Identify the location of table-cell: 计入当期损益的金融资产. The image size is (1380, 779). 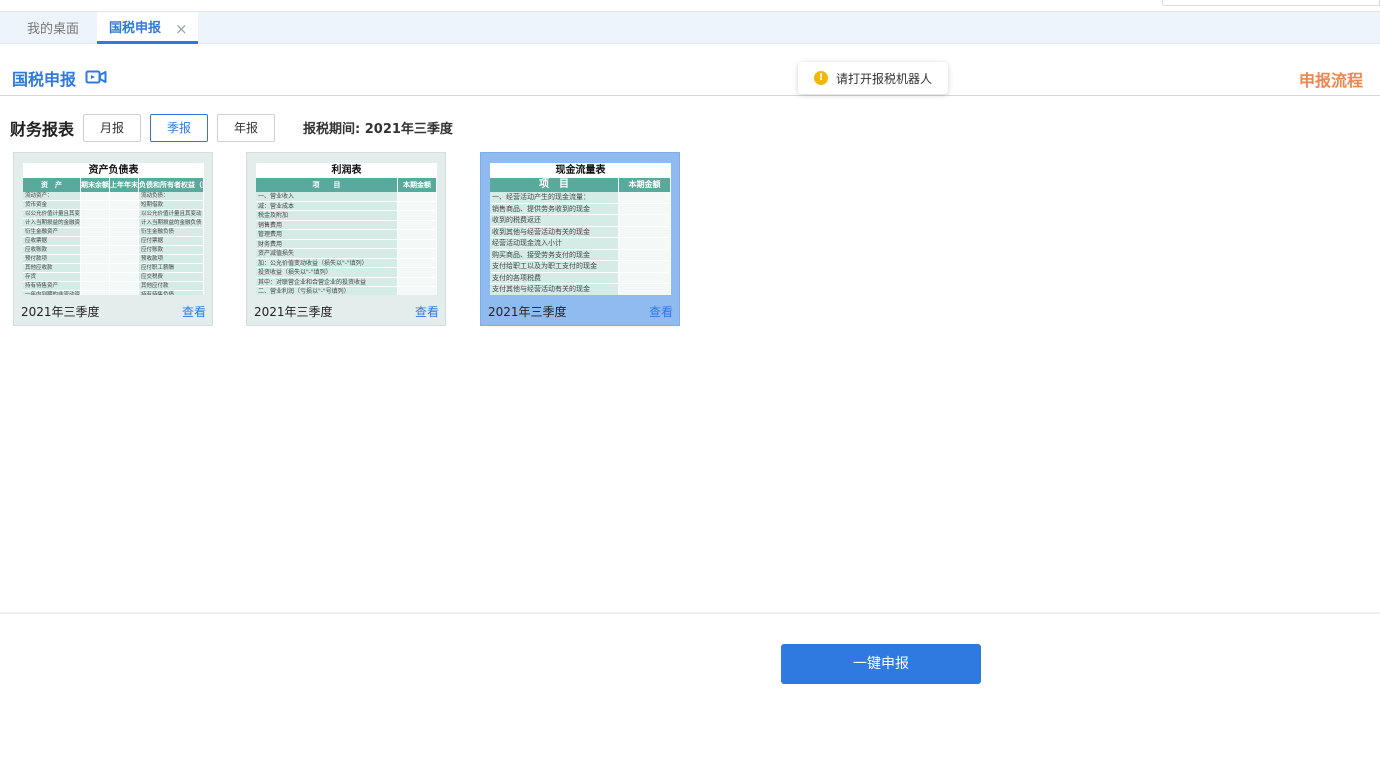
(52, 223).